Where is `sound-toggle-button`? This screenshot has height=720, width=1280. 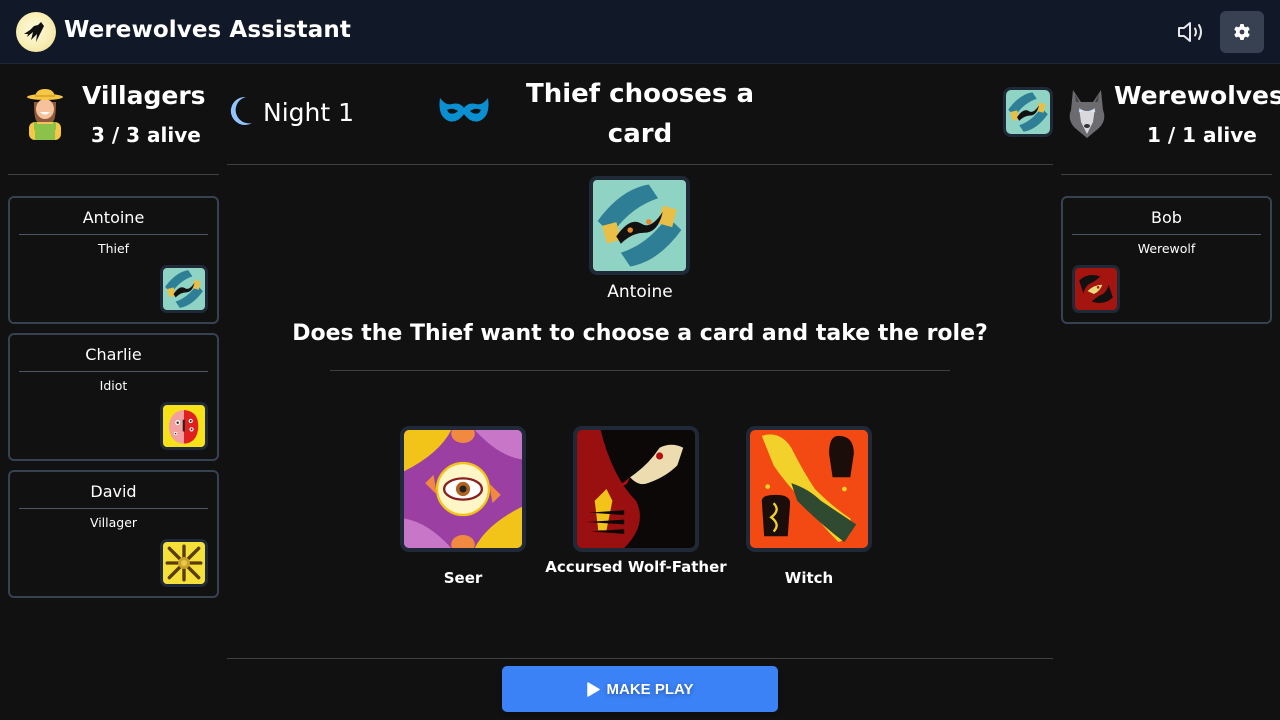
sound-toggle-button is located at coordinates (1191, 32).